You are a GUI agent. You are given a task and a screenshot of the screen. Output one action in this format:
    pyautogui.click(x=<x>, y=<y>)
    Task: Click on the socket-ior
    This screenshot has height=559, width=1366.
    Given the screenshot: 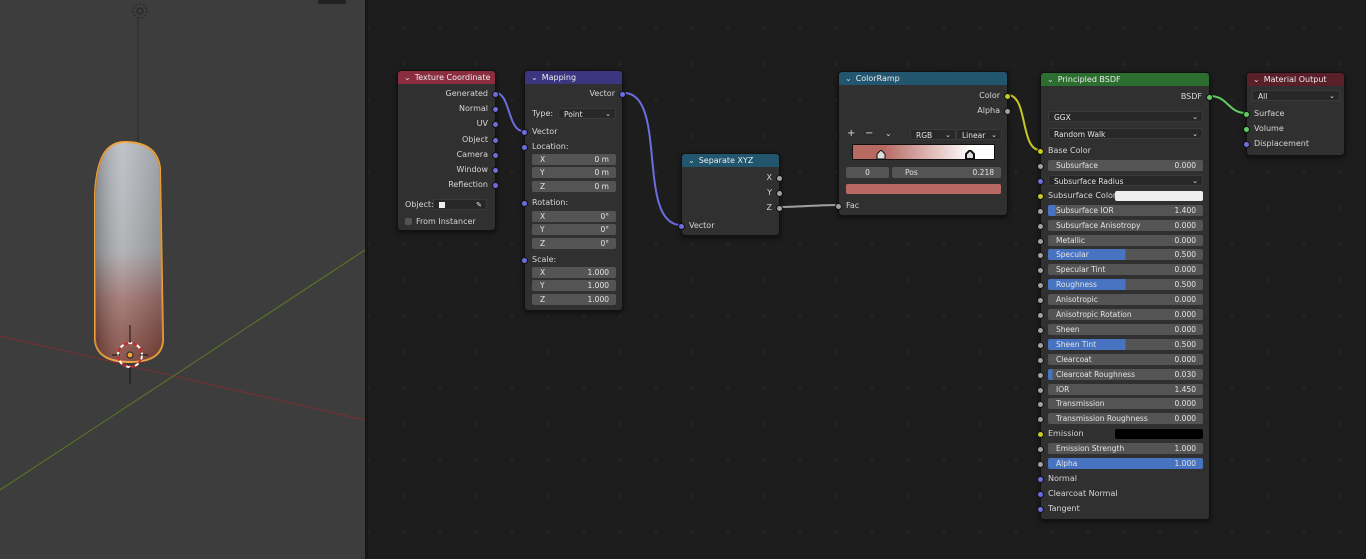 What is the action you would take?
    pyautogui.click(x=1040, y=390)
    